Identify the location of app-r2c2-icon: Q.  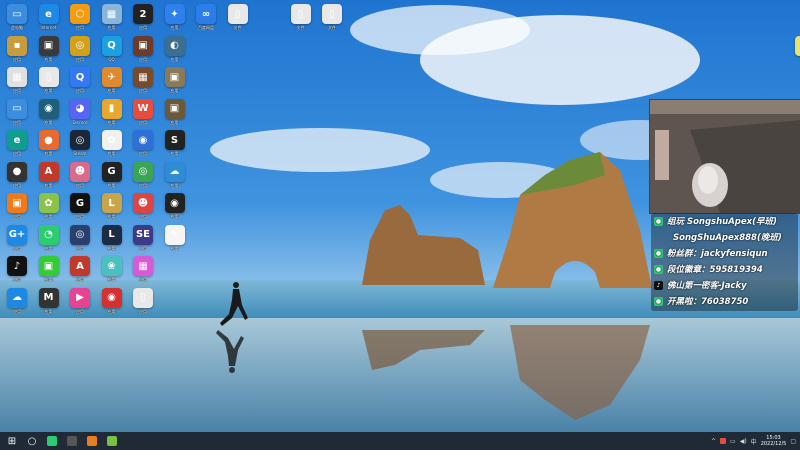
(80, 77).